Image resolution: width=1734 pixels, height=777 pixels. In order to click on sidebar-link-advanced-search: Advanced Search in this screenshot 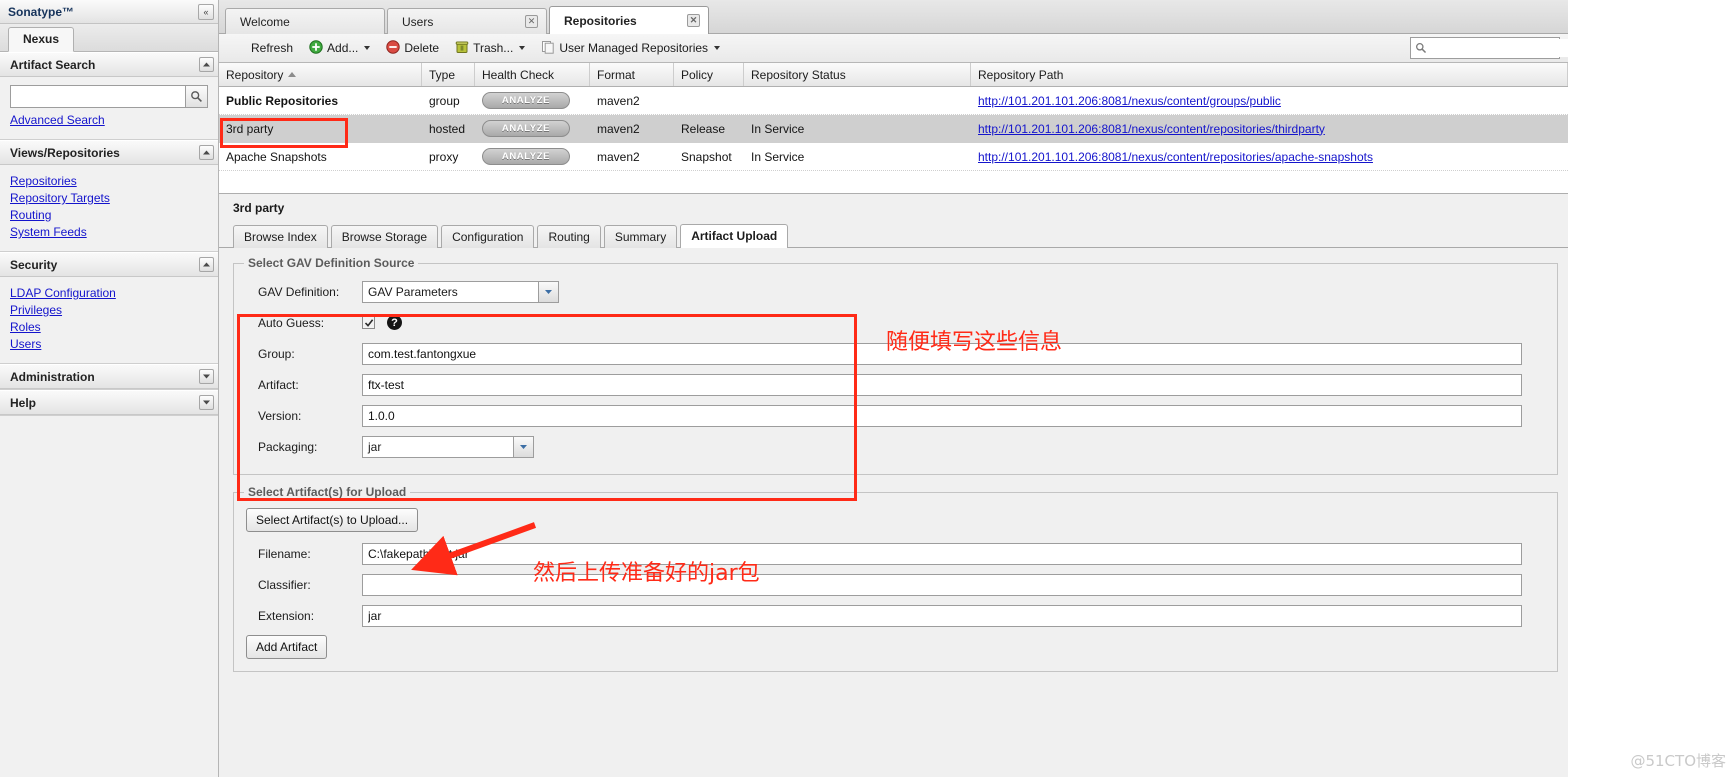, I will do `click(109, 120)`.